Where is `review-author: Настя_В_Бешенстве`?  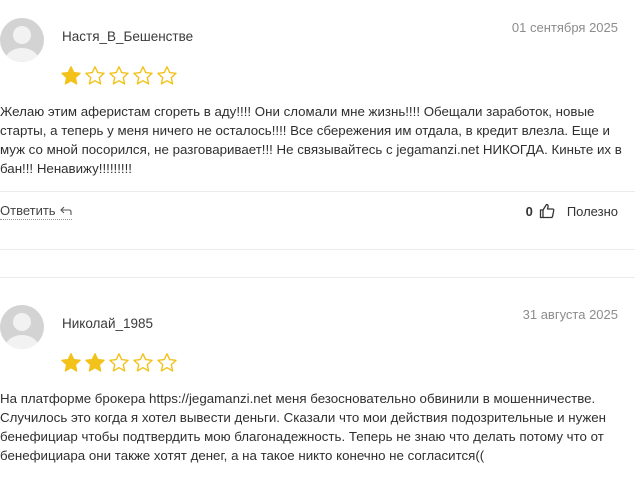
review-author: Настя_В_Бешенстве is located at coordinates (128, 36).